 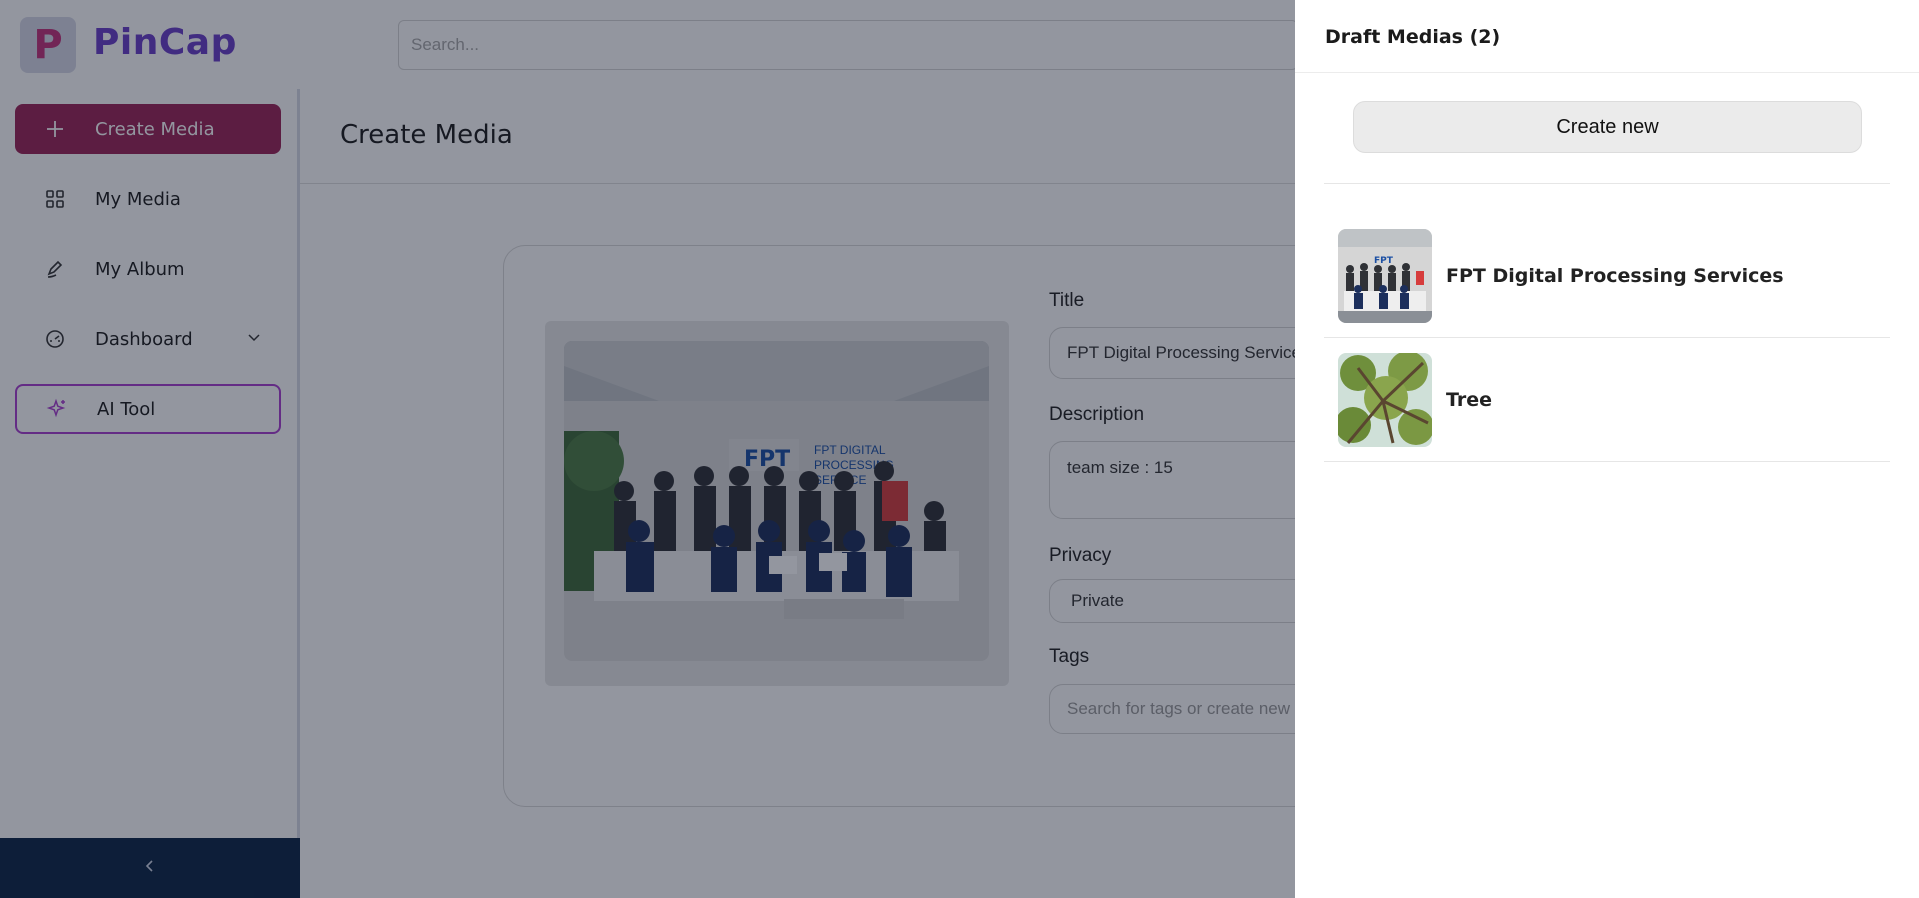 I want to click on draft-item-tree: Tree, so click(x=1607, y=400).